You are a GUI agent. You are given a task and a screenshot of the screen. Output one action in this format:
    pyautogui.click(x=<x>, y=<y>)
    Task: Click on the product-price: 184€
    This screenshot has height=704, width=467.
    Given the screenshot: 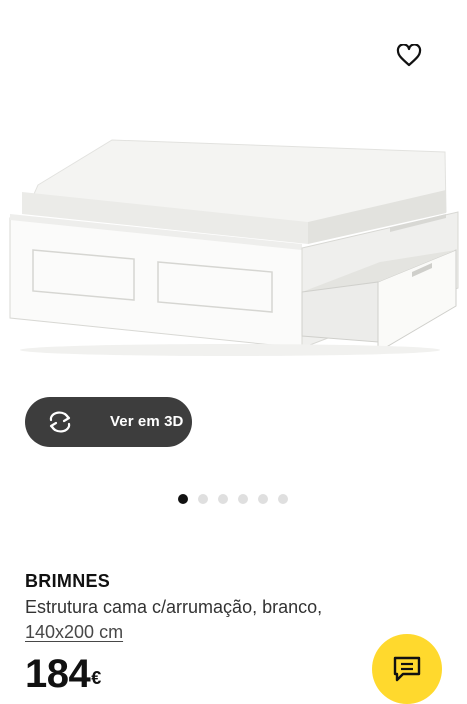 What is the action you would take?
    pyautogui.click(x=63, y=674)
    